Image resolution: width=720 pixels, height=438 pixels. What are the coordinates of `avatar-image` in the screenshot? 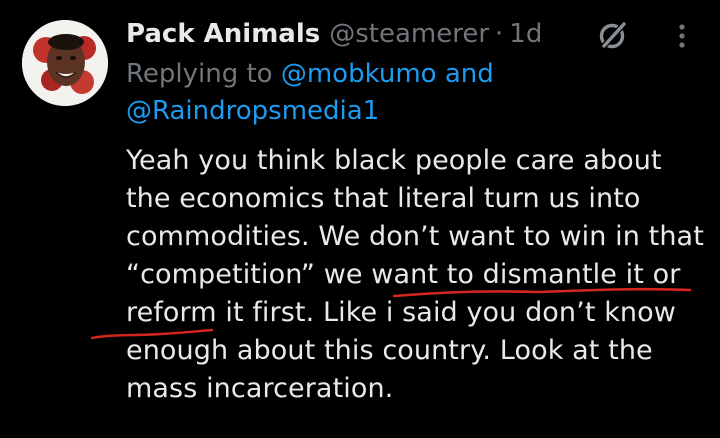 It's located at (65, 63).